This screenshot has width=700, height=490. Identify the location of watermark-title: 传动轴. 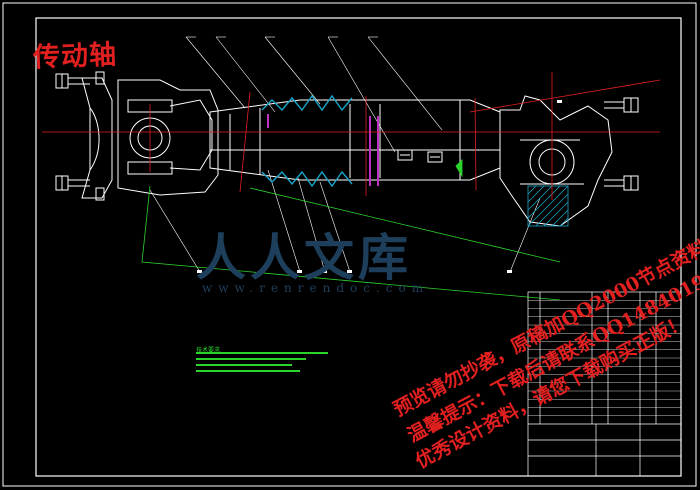
(75, 56).